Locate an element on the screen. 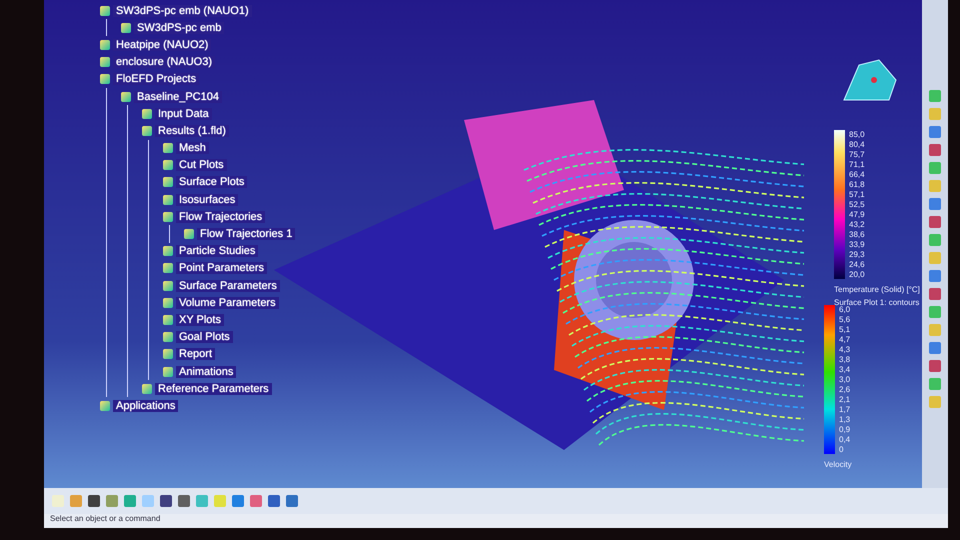 The width and height of the screenshot is (960, 540). scale-value: 4,3 is located at coordinates (844, 349).